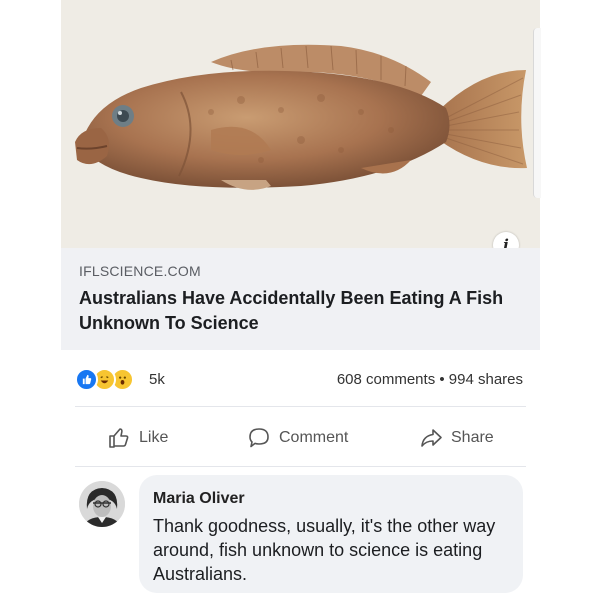 This screenshot has height=600, width=600. I want to click on comment-icon, so click(259, 438).